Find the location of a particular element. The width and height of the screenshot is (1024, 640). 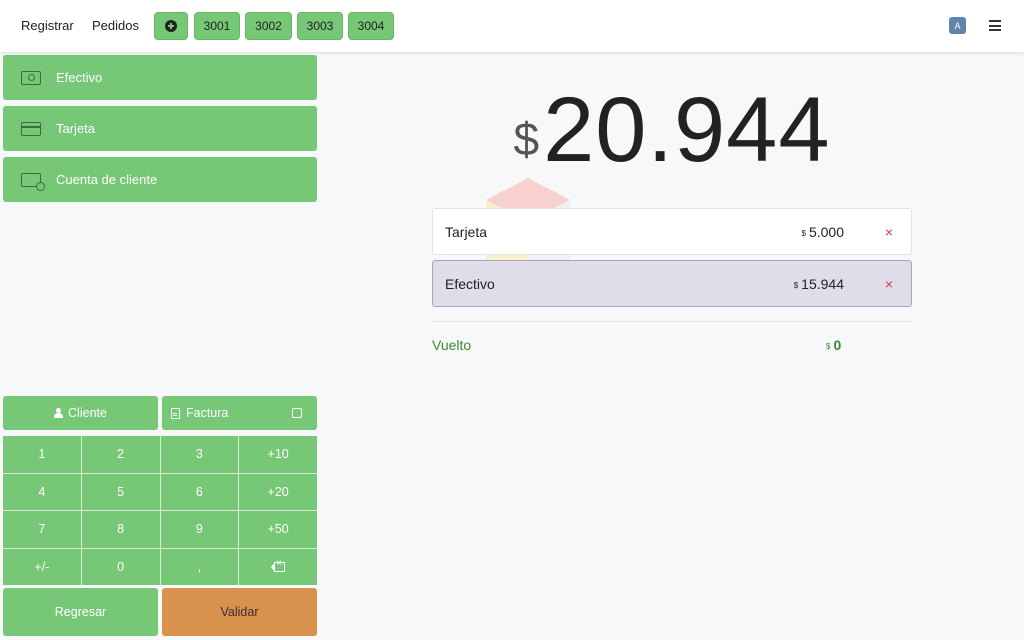

plus-circle-icon is located at coordinates (171, 26).